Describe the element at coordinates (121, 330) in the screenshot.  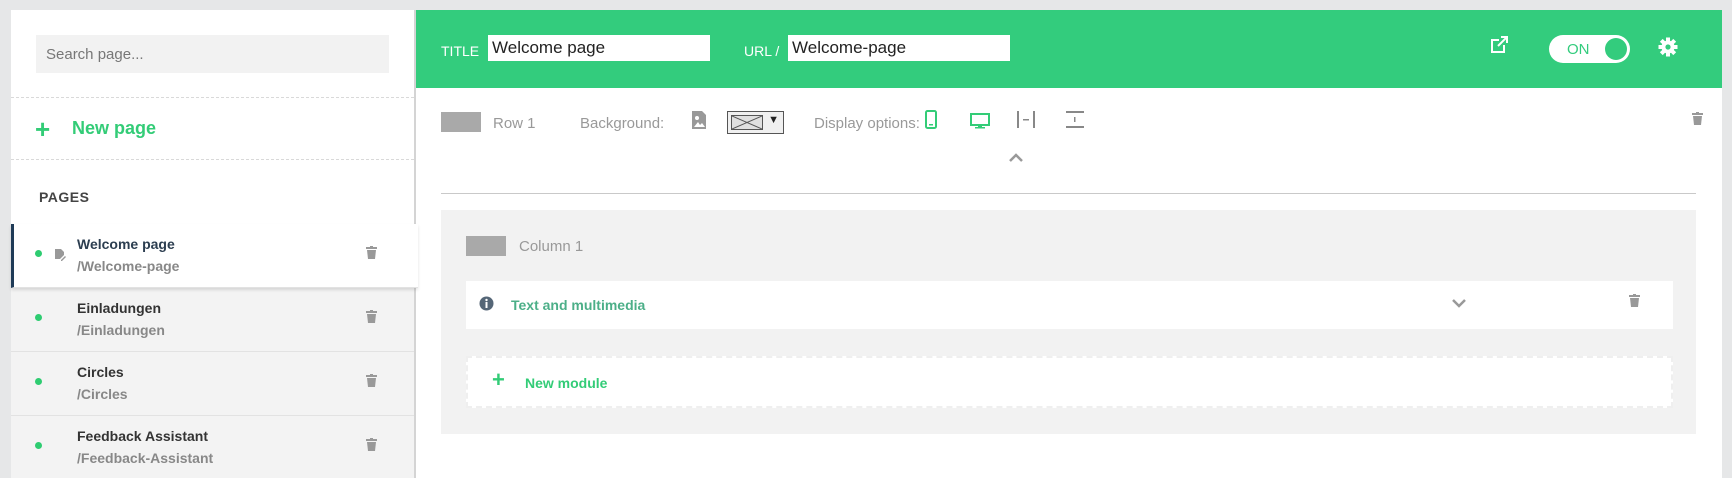
I see `page-url: /Einladungen` at that location.